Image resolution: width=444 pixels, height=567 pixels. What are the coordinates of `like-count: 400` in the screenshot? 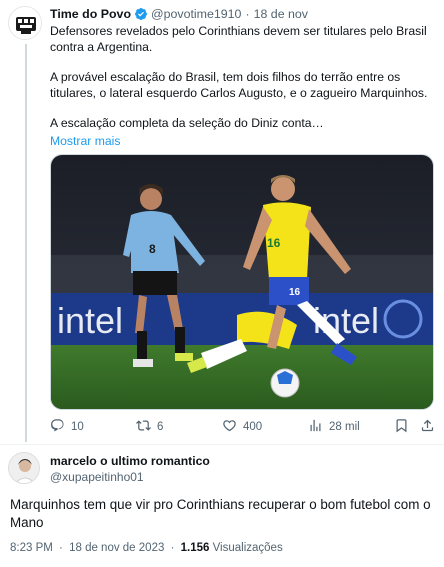 It's located at (253, 427).